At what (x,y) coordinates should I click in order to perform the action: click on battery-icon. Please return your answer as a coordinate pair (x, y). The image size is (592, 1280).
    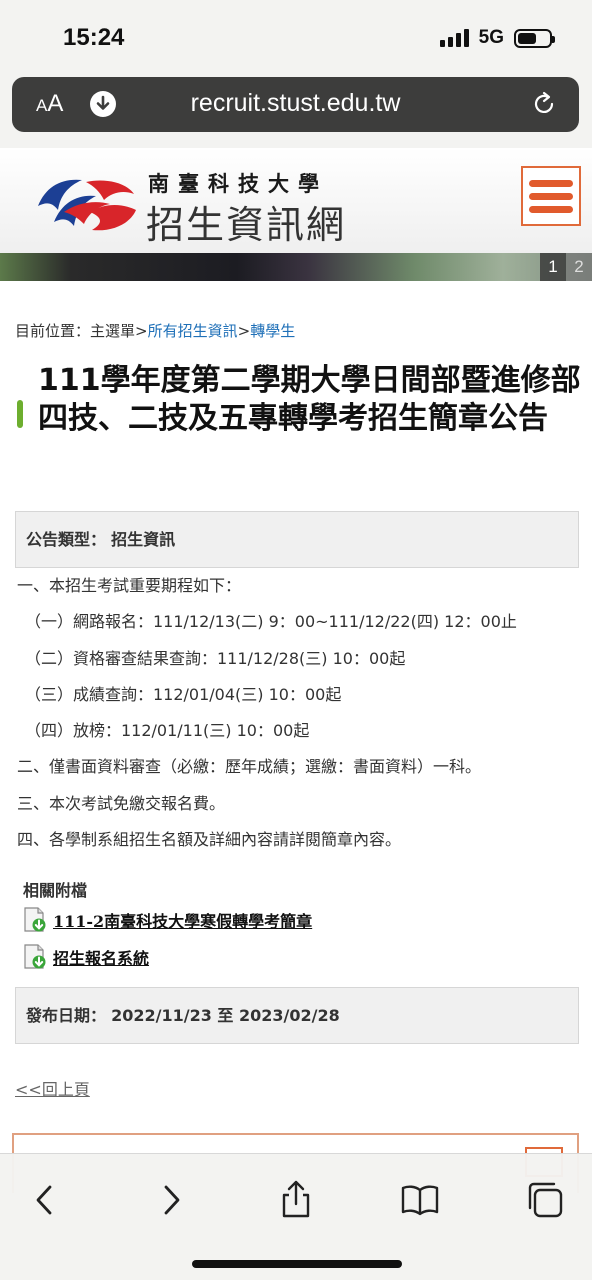
    Looking at the image, I should click on (534, 38).